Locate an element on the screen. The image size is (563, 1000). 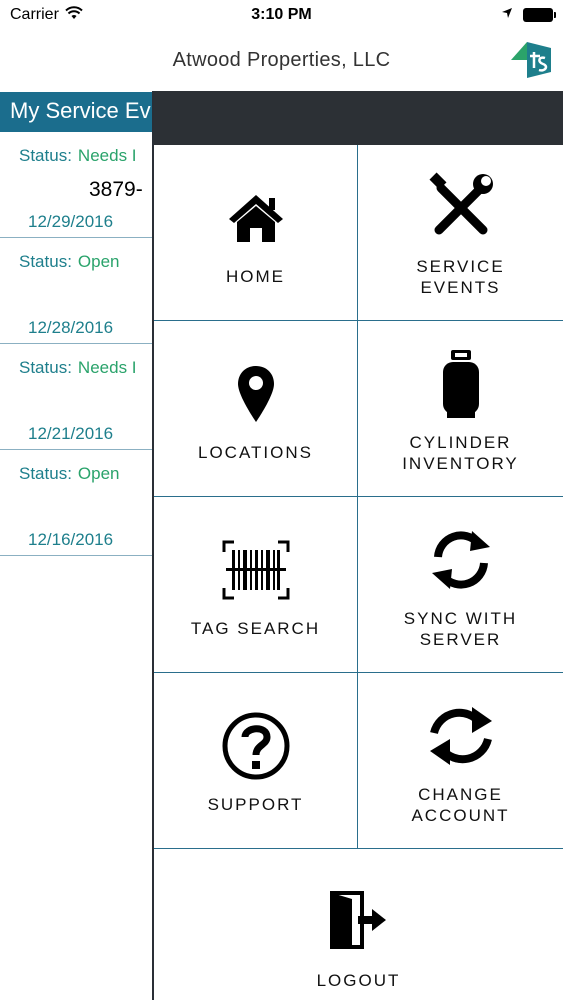
menu-header-bar is located at coordinates (358, 118).